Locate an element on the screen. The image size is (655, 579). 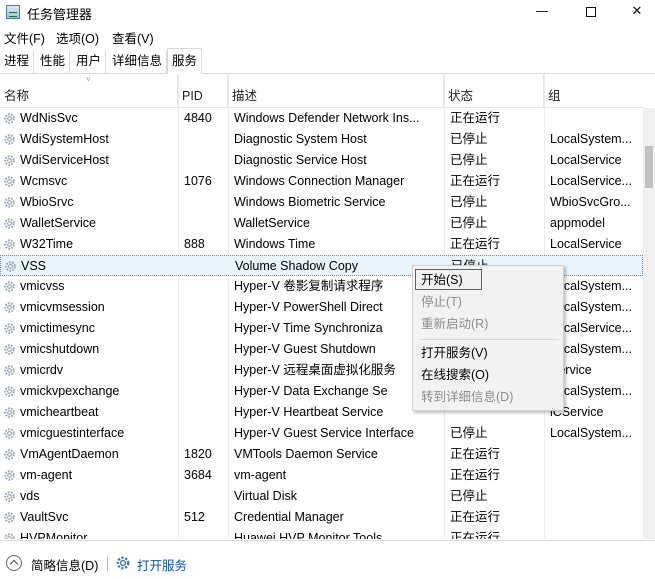
column-header-pid: PID is located at coordinates (203, 91).